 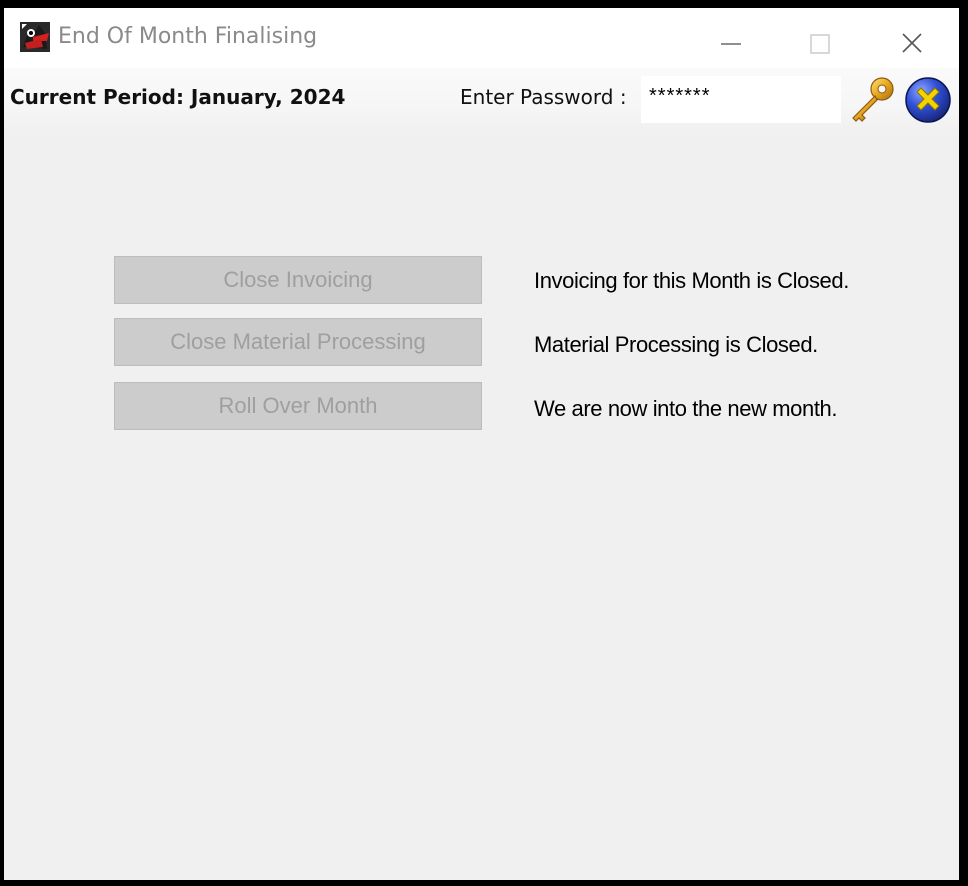 What do you see at coordinates (729, 35) in the screenshot?
I see `minimize-button` at bounding box center [729, 35].